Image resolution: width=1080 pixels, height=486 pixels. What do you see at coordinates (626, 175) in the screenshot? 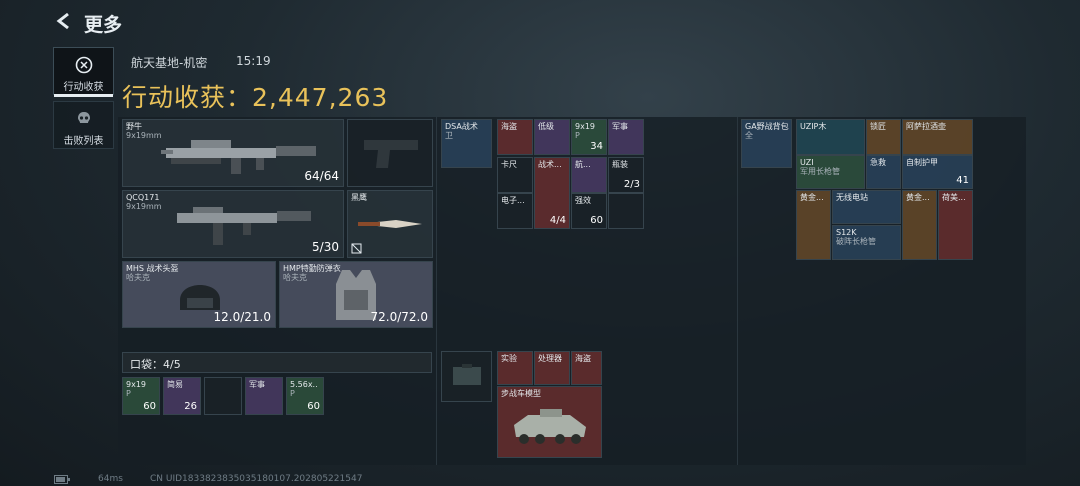
I see `rig-item: 瓶装 2/3` at bounding box center [626, 175].